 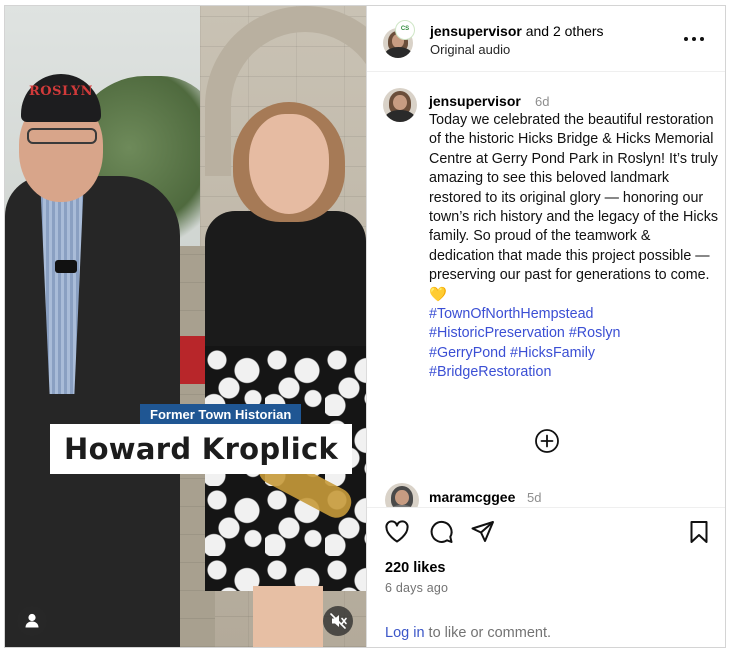 I want to click on share-send-icon, so click(x=482, y=531).